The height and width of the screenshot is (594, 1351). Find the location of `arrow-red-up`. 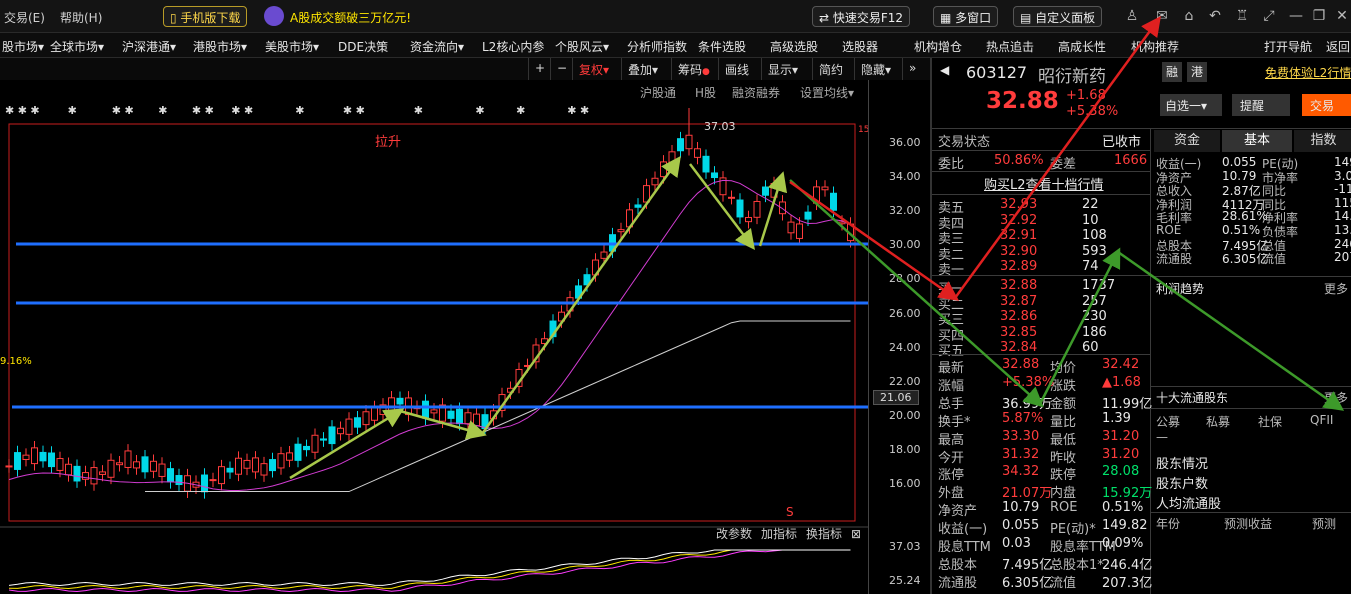

arrow-red-up is located at coordinates (1057, 157).